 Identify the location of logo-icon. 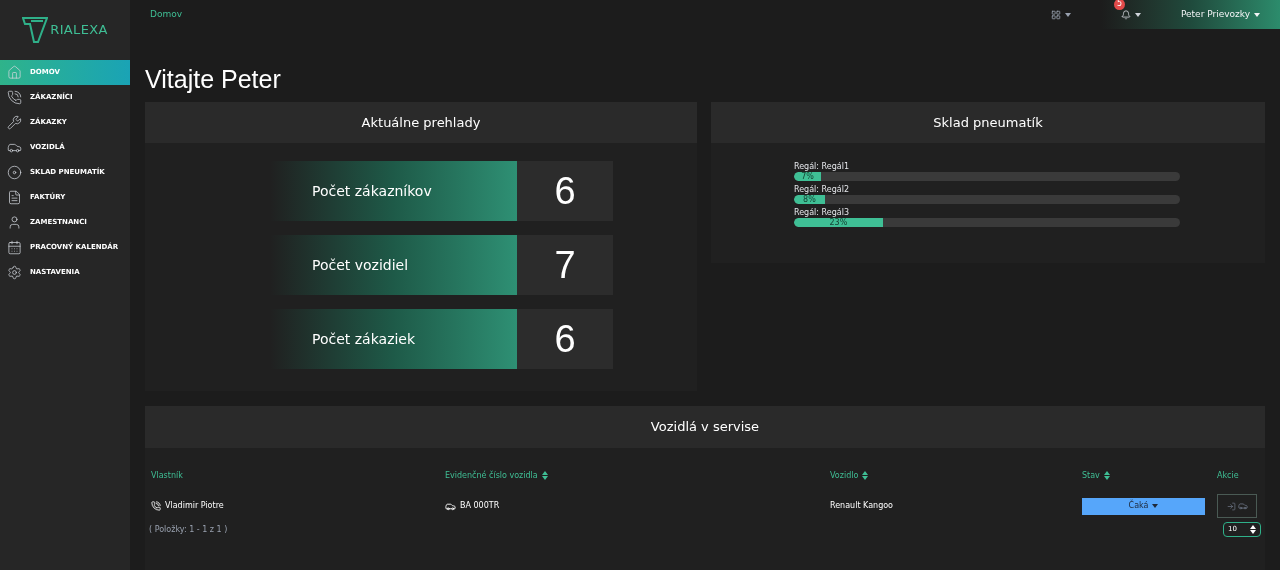
(35, 30).